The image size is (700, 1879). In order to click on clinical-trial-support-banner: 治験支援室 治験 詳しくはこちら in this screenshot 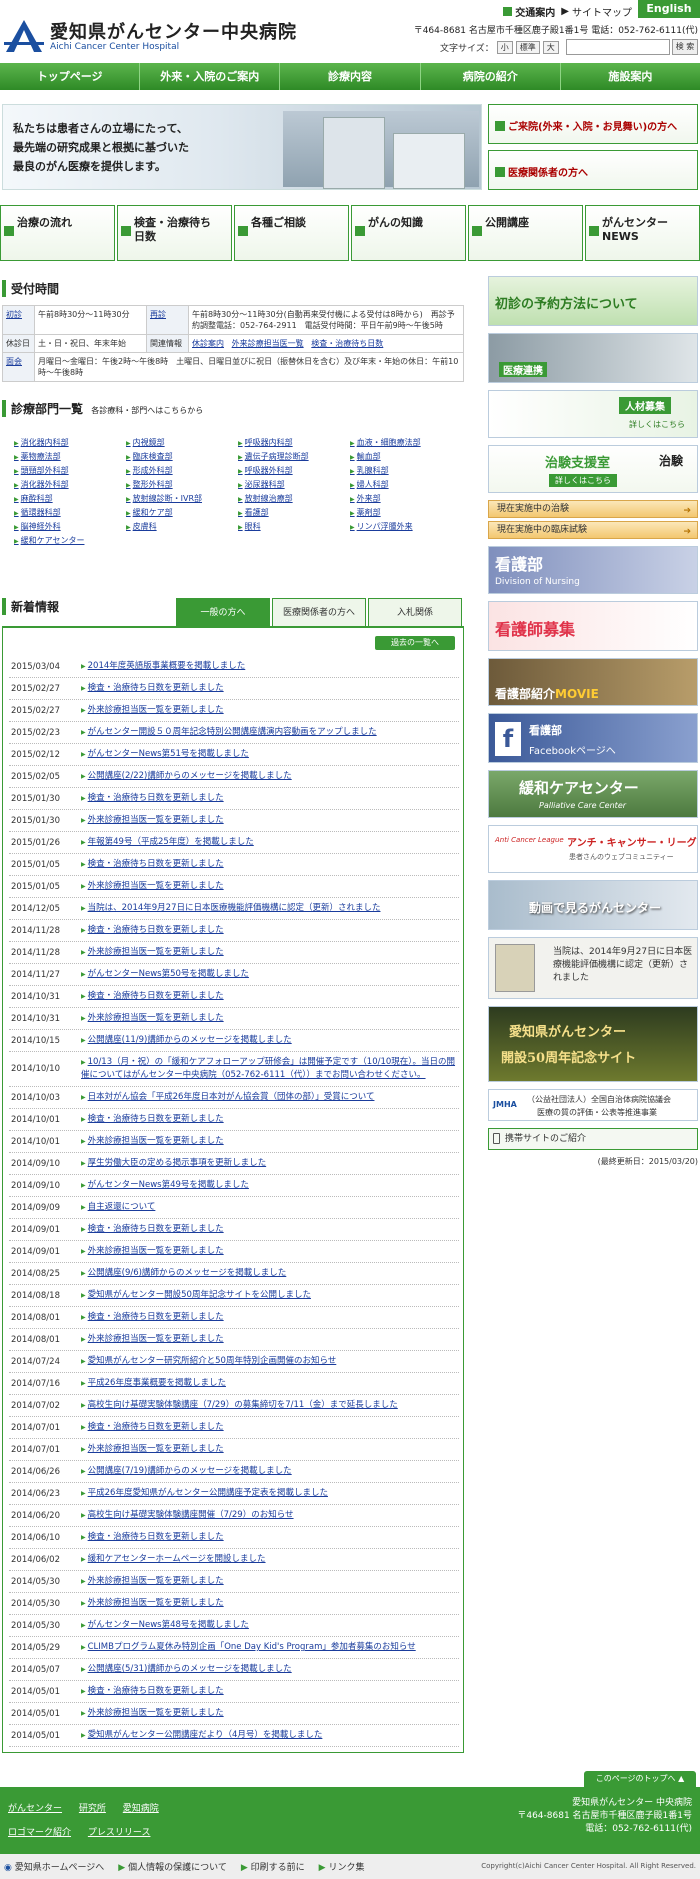, I will do `click(593, 469)`.